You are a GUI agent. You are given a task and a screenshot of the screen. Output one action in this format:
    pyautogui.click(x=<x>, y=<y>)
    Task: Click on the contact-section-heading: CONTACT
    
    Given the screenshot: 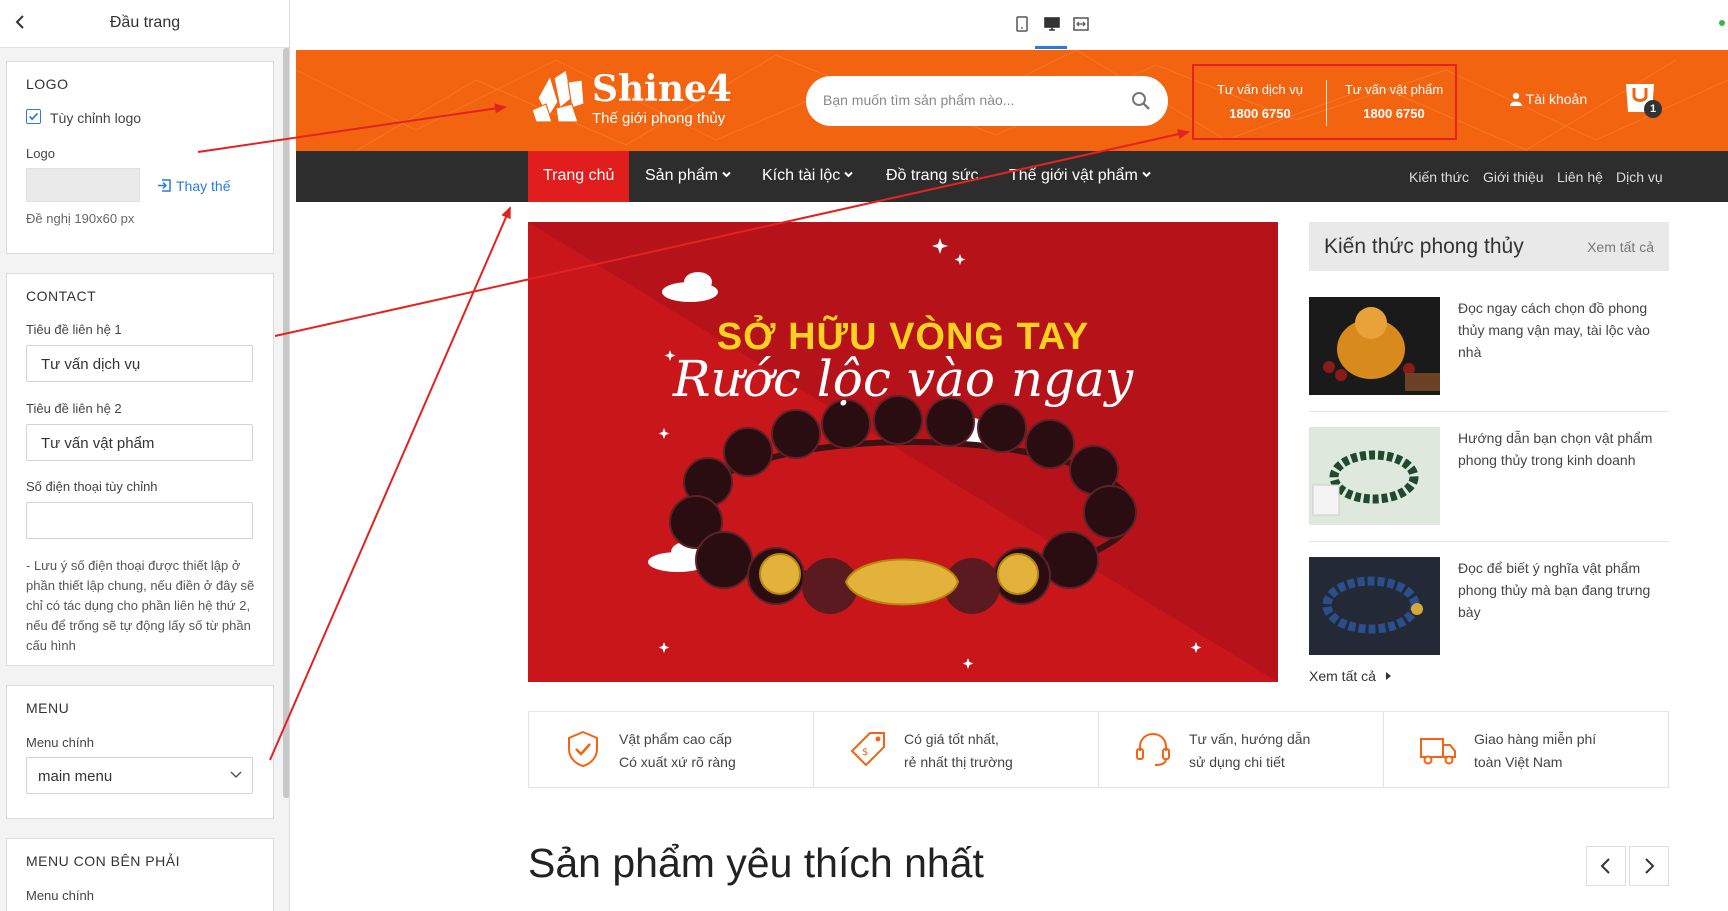 What is the action you would take?
    pyautogui.click(x=61, y=296)
    